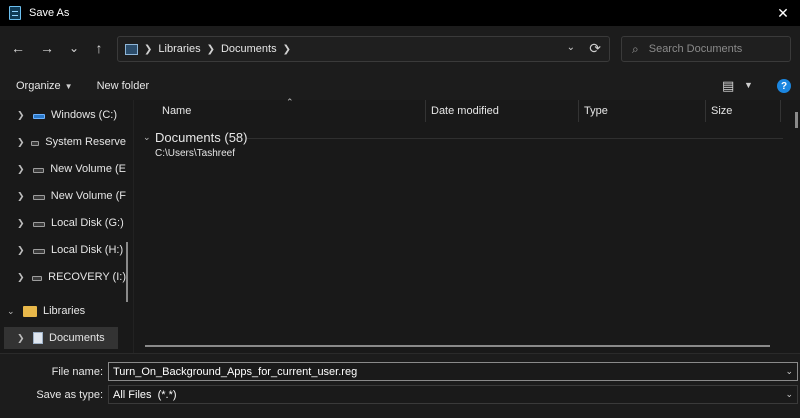 This screenshot has height=418, width=800. What do you see at coordinates (796, 120) in the screenshot?
I see `vertical-scrollbar` at bounding box center [796, 120].